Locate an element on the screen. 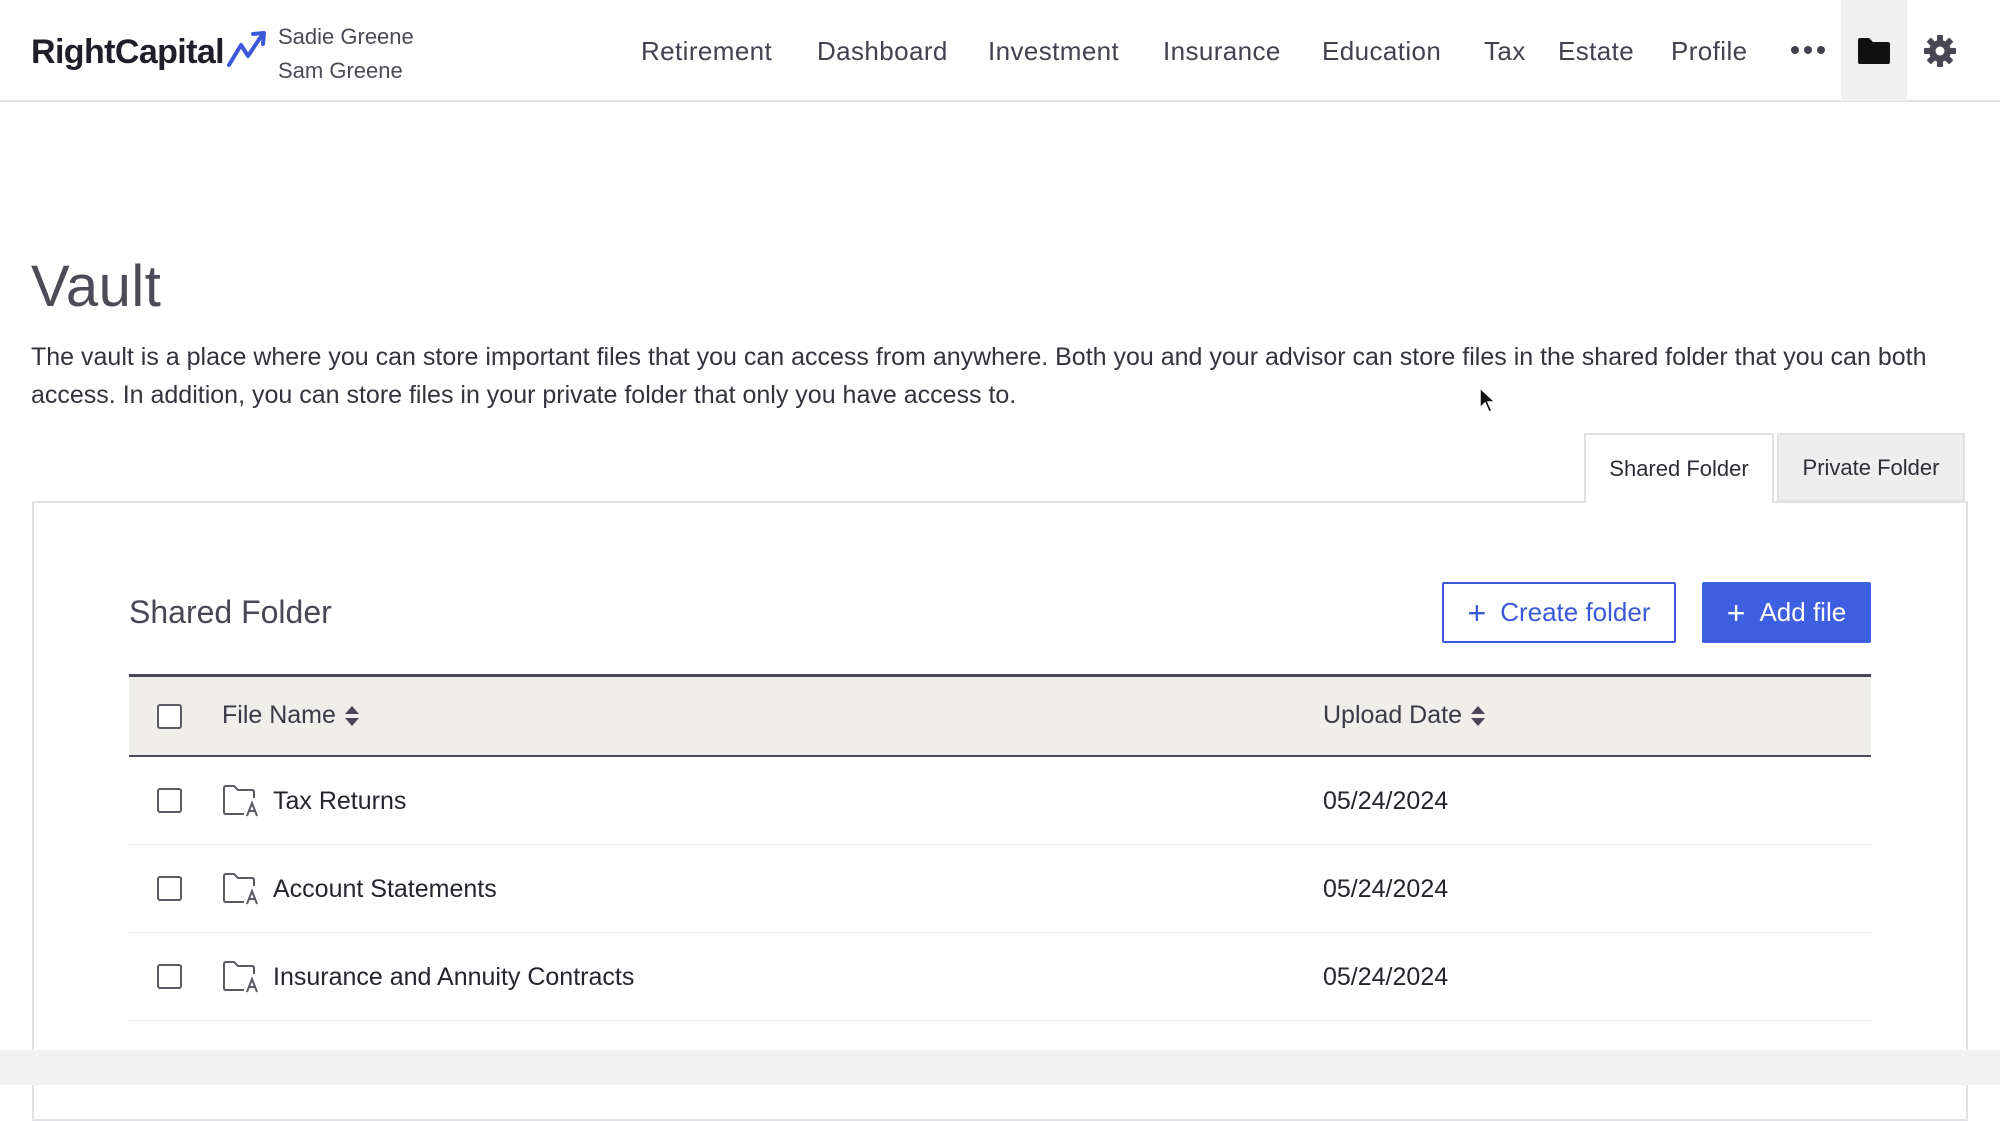 This screenshot has height=1121, width=2000. row-file-name: Tax Returns is located at coordinates (339, 801).